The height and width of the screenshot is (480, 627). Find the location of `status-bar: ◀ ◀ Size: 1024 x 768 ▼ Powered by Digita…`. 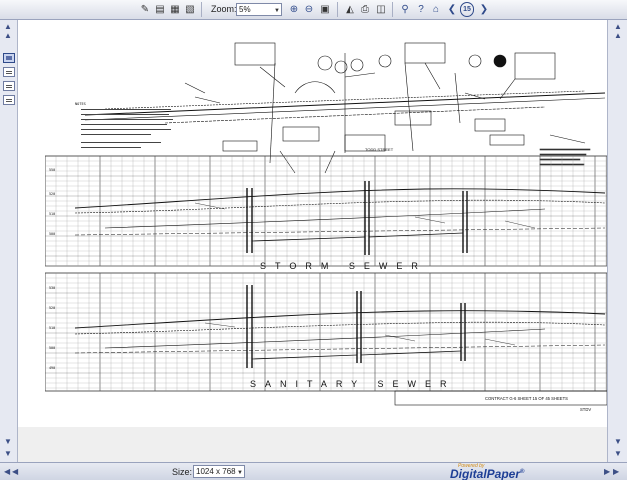

status-bar: ◀ ◀ Size: 1024 x 768 ▼ Powered by Digita… is located at coordinates (313, 471).